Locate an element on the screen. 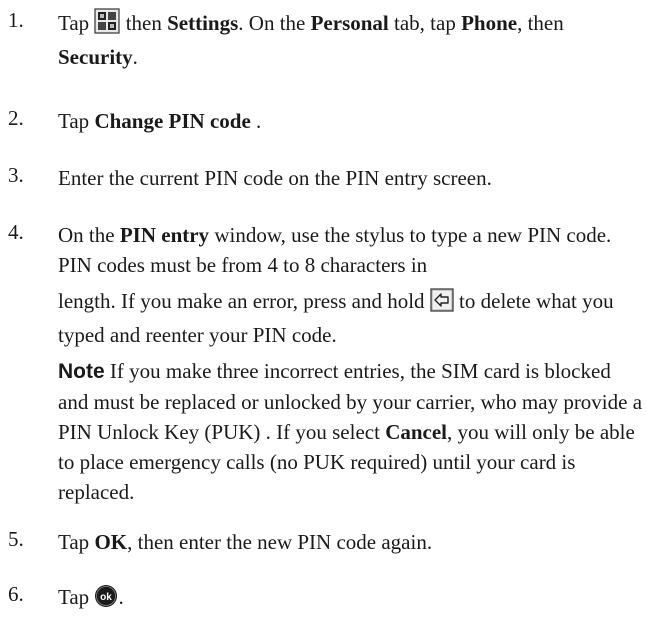  step-number: 3. is located at coordinates (16, 175).